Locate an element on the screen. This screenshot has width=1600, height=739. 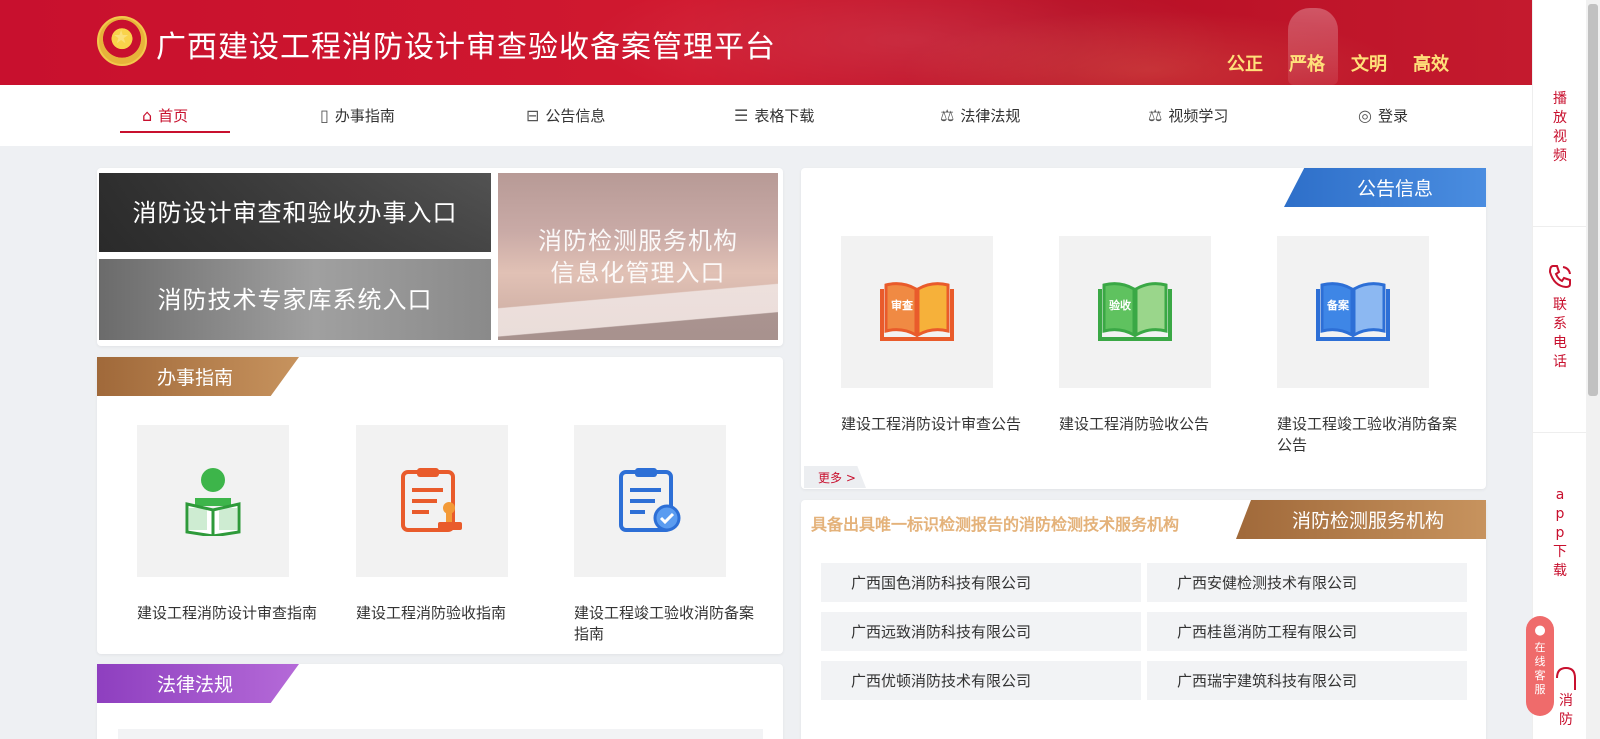
briefcase-icon: ⊟ is located at coordinates (533, 115).